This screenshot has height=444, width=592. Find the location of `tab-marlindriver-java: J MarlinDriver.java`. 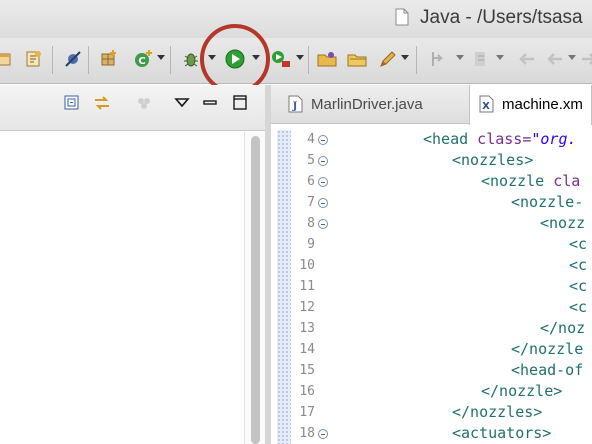

tab-marlindriver-java: J MarlinDriver.java is located at coordinates (374, 104).